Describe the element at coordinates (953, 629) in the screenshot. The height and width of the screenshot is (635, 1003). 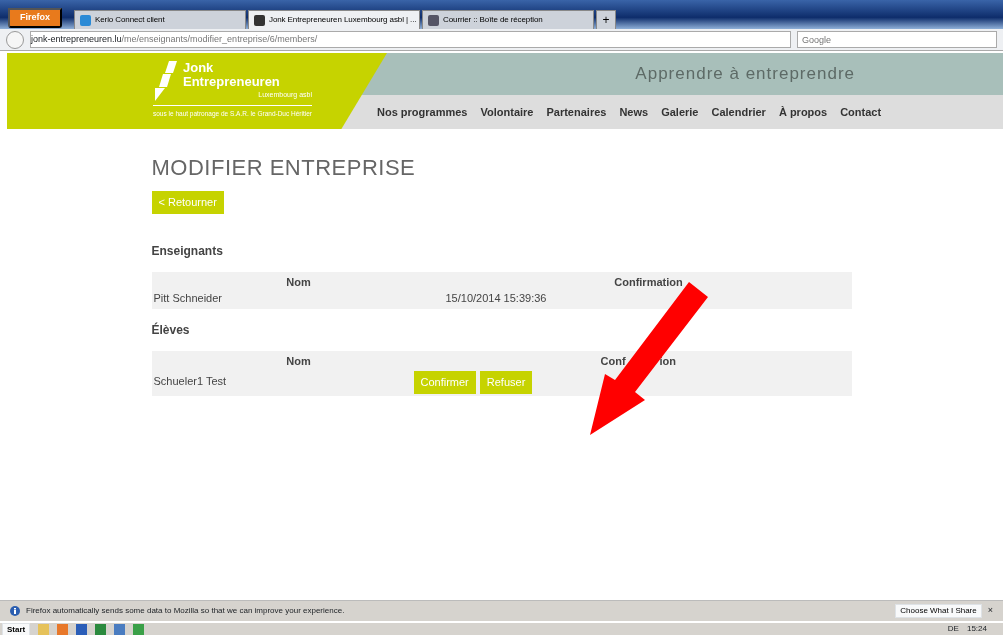
I see `language-indicator: DE` at that location.